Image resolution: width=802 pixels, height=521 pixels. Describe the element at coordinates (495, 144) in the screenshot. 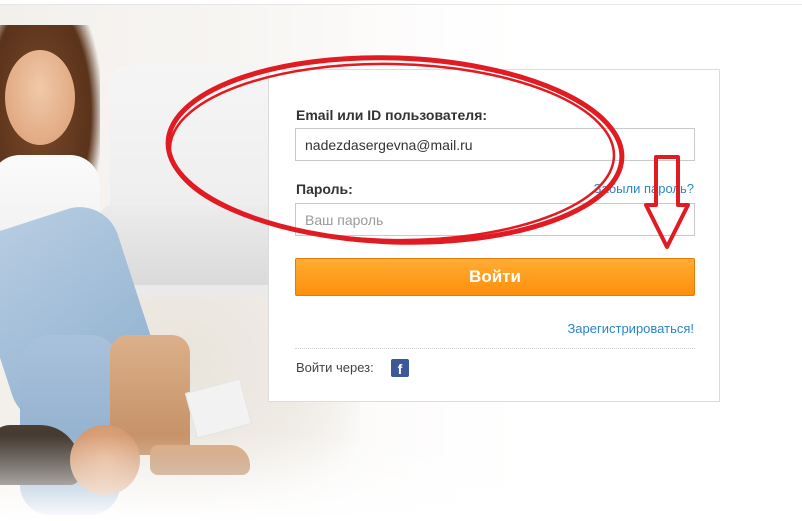

I see `email-field` at that location.